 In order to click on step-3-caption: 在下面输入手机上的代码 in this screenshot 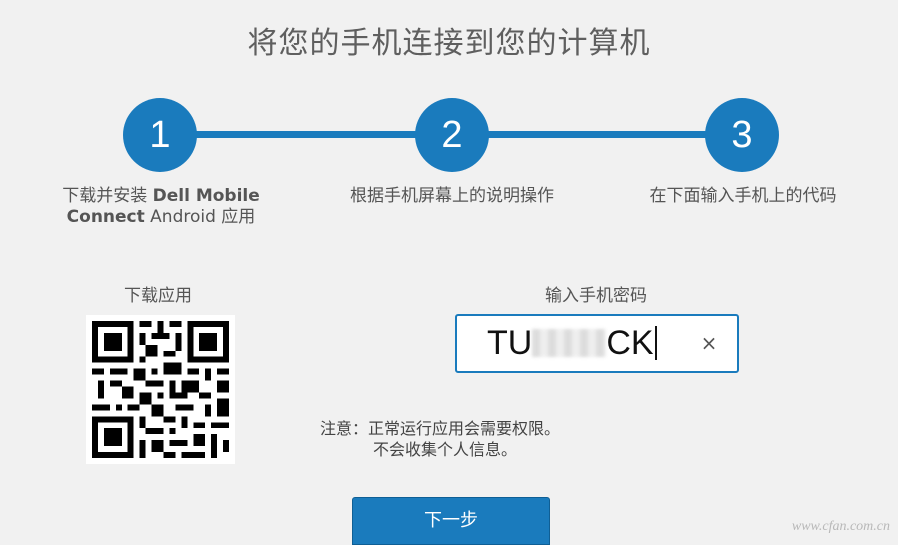, I will do `click(743, 196)`.